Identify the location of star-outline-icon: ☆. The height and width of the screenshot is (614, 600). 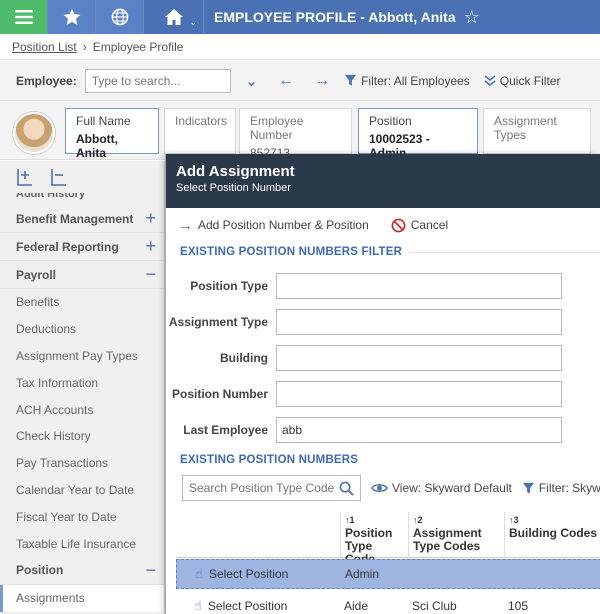
(472, 17).